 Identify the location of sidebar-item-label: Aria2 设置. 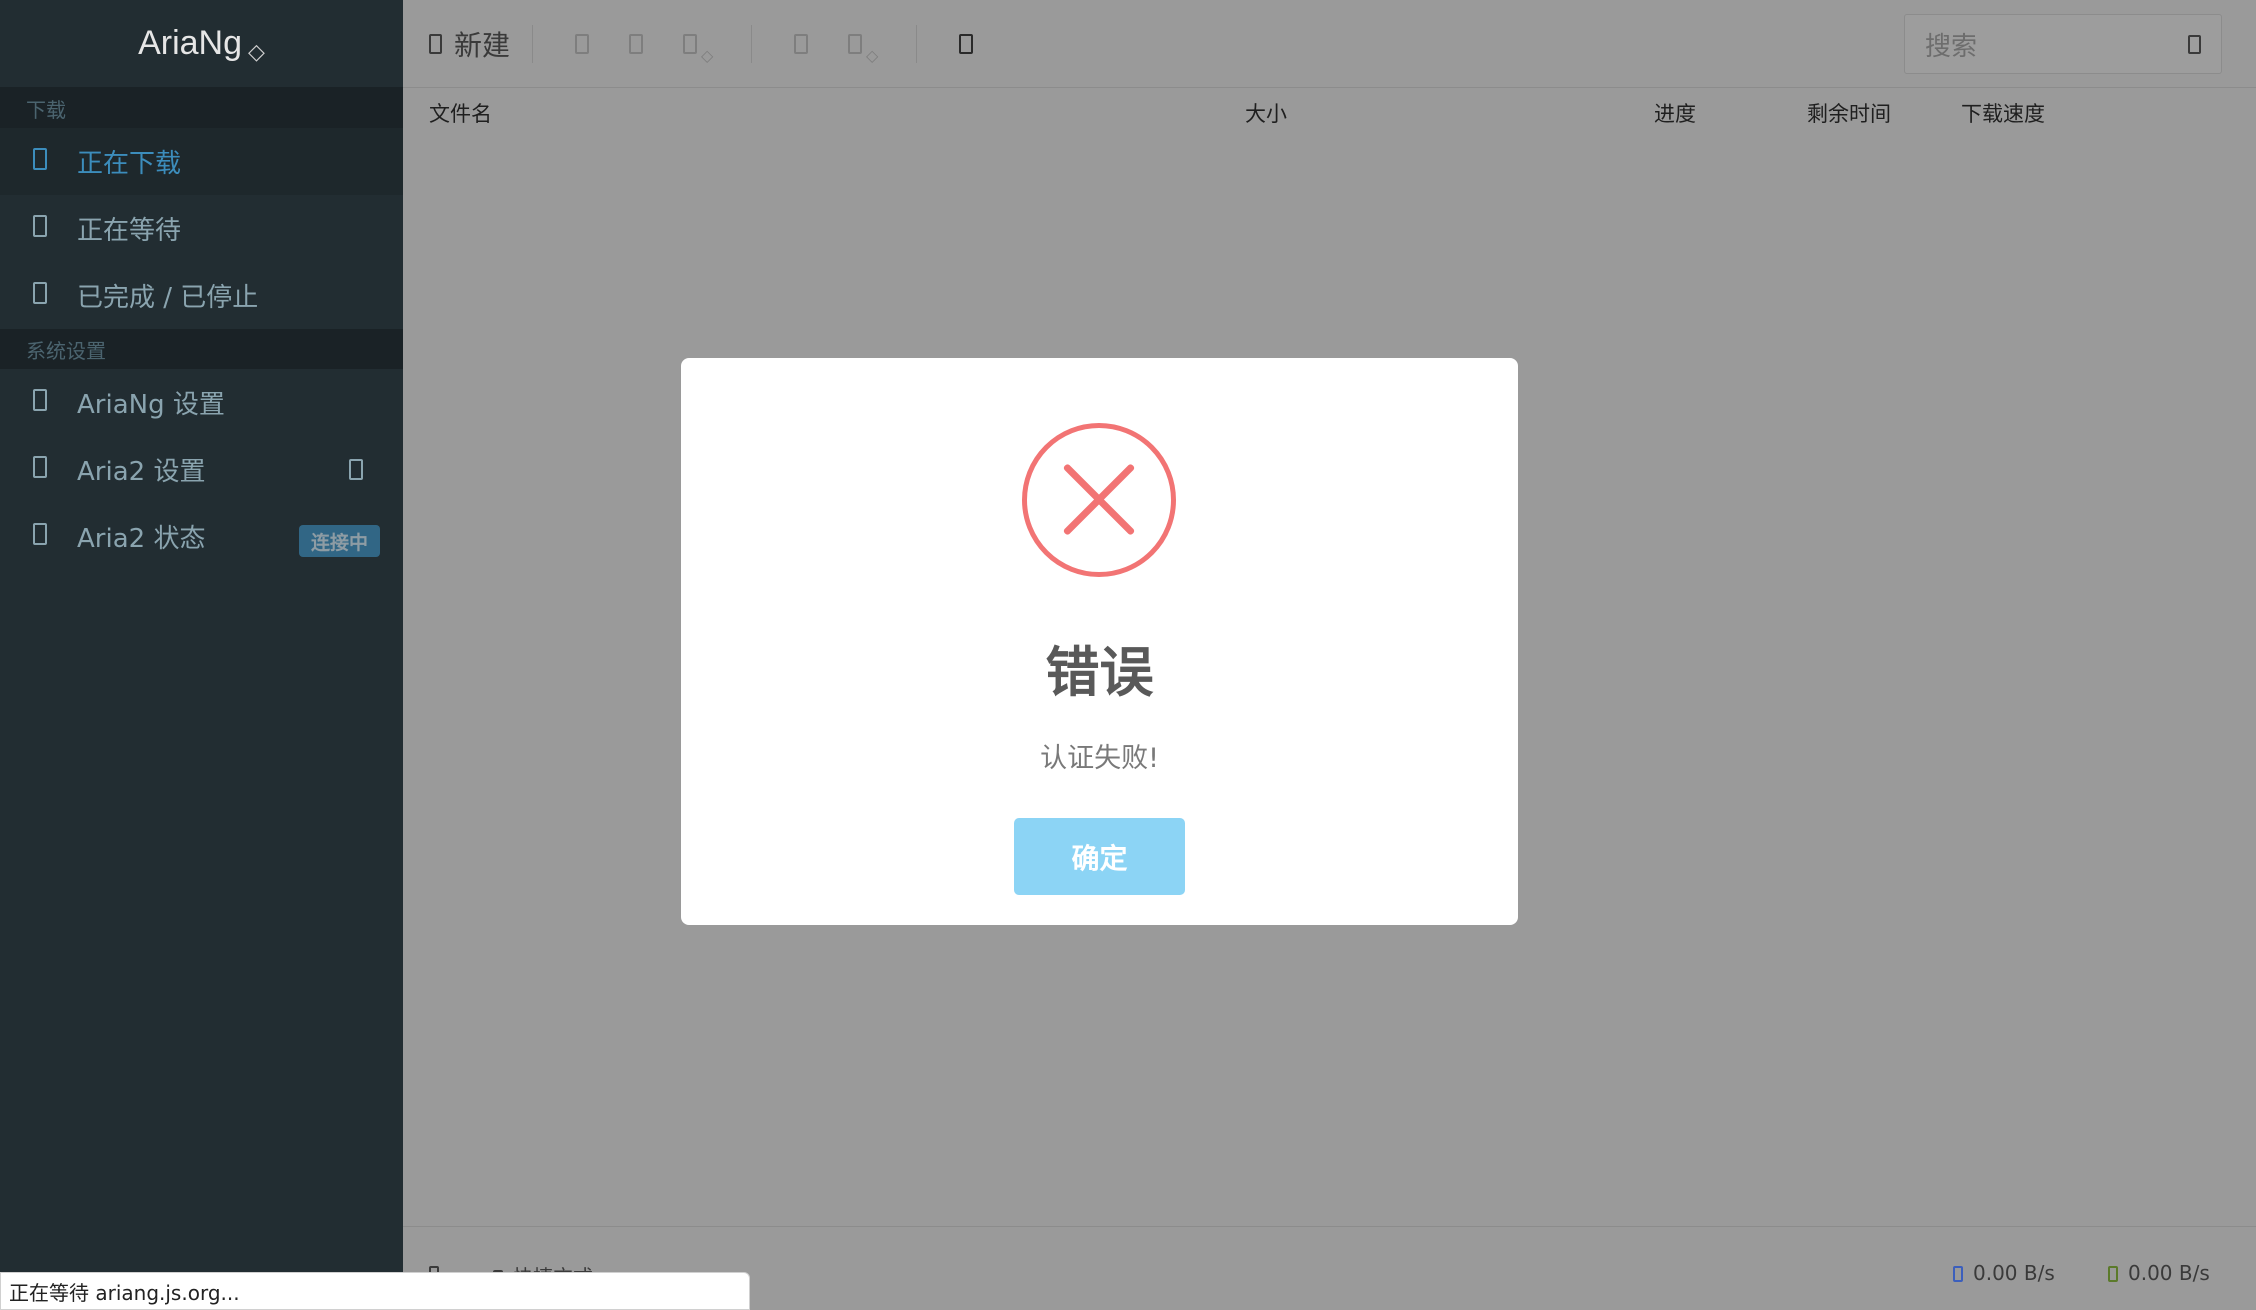
(141, 472).